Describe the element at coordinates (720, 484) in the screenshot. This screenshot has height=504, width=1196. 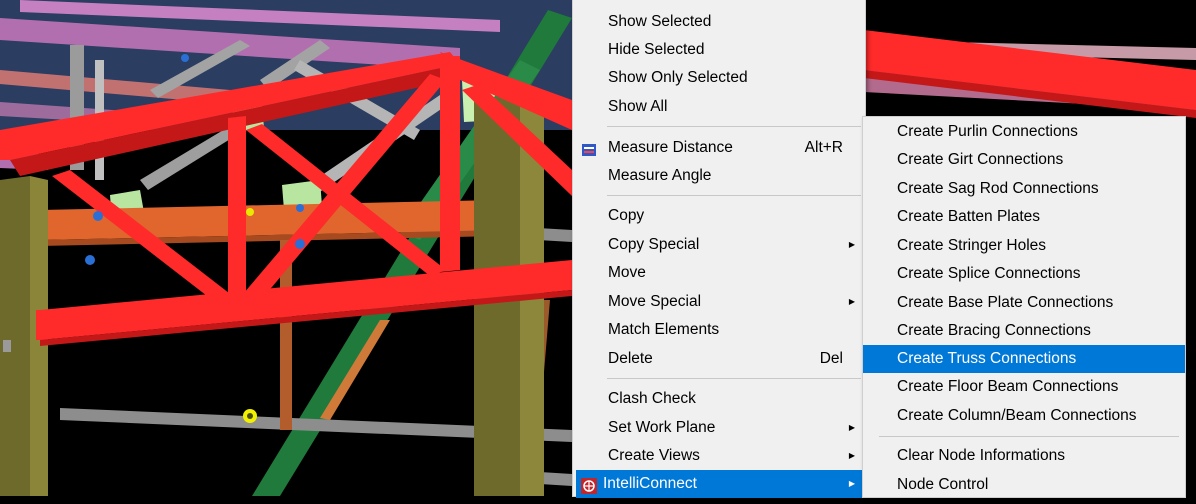
I see `menu-item-intelliconnect: IntelliConnect ▶` at that location.